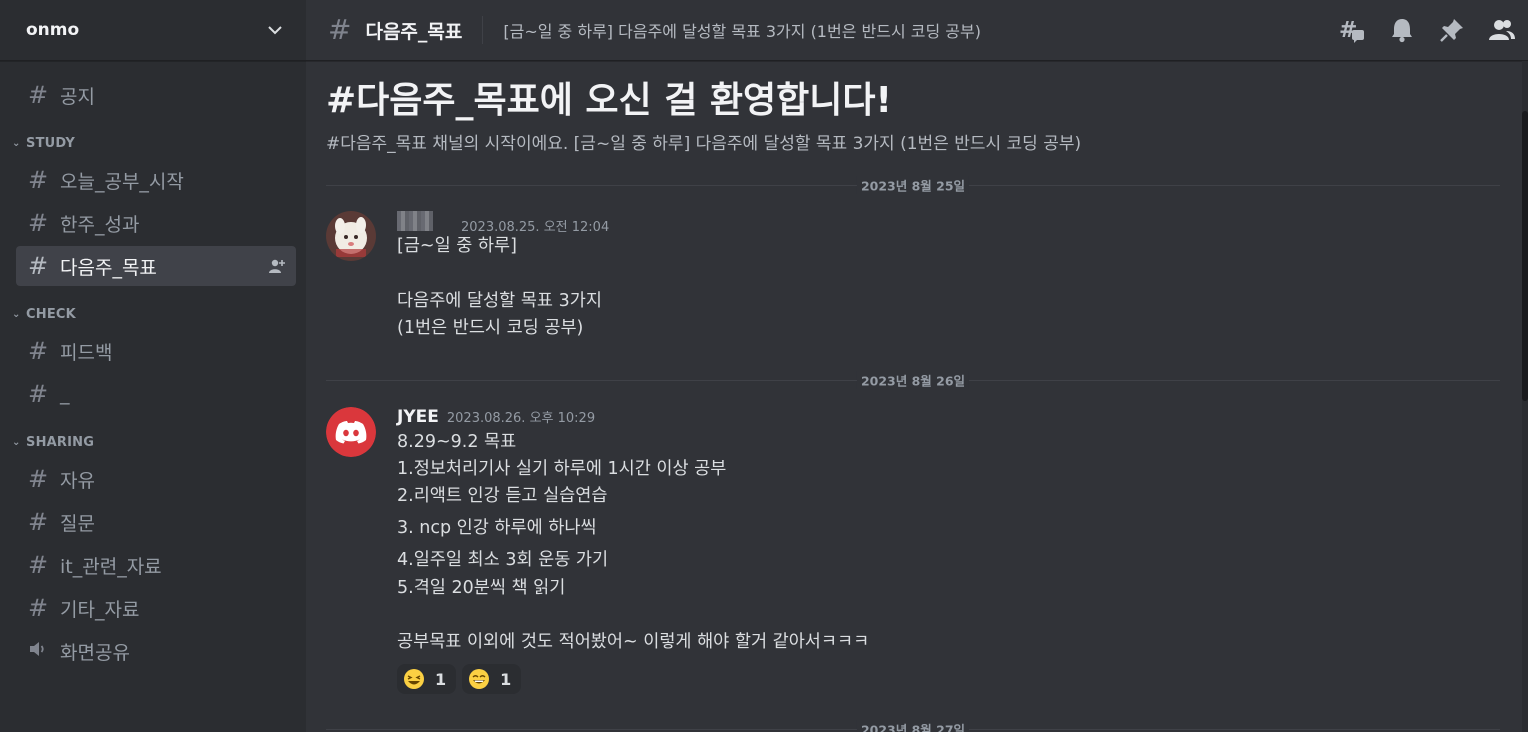  Describe the element at coordinates (418, 417) in the screenshot. I see `author-name: JYEE` at that location.